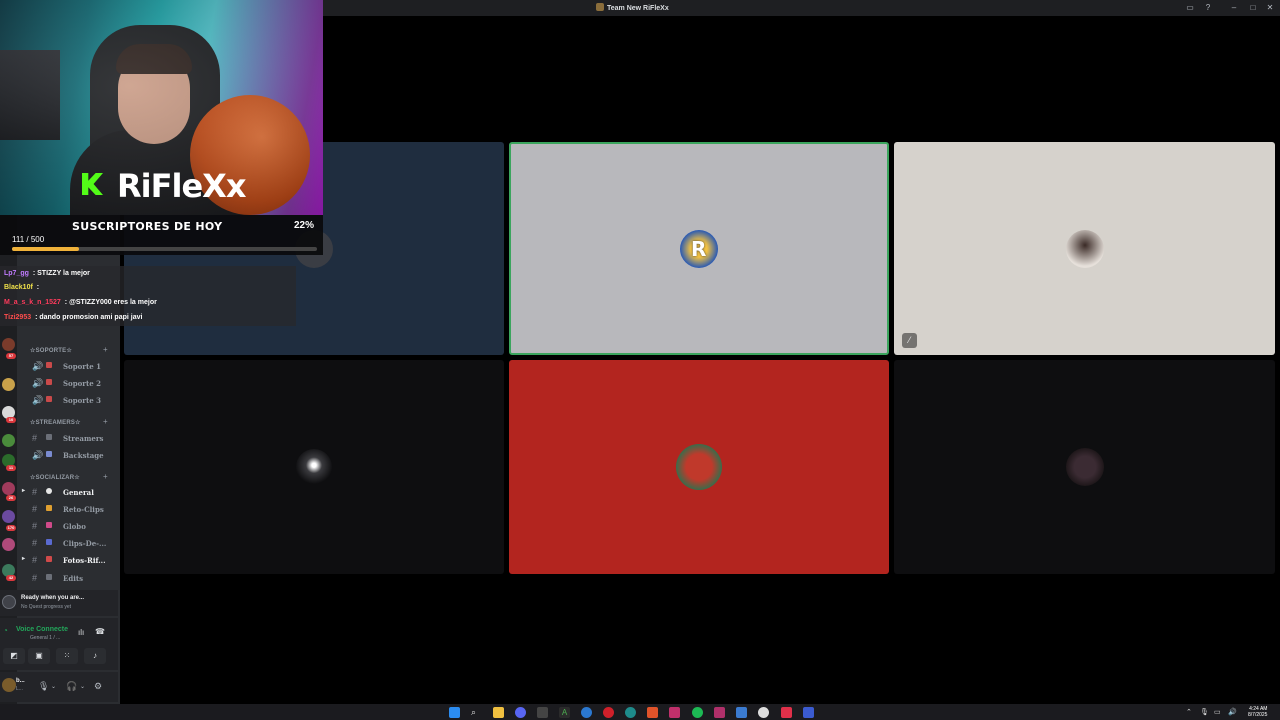 The image size is (1280, 720). Describe the element at coordinates (14, 656) in the screenshot. I see `camera-button: ◩` at that location.